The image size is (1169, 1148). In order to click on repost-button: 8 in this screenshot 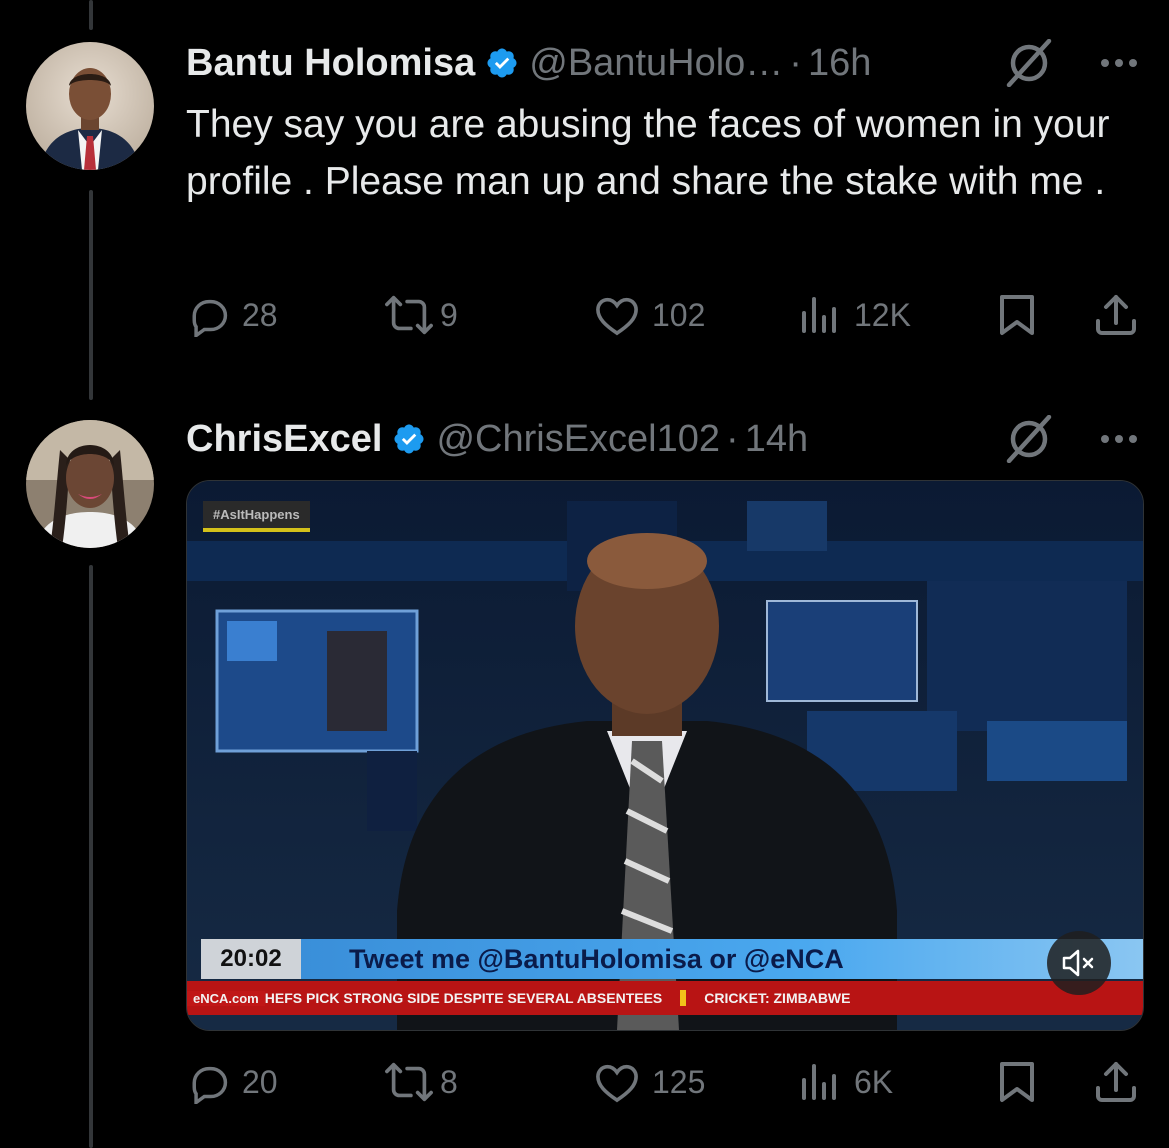, I will do `click(421, 1082)`.